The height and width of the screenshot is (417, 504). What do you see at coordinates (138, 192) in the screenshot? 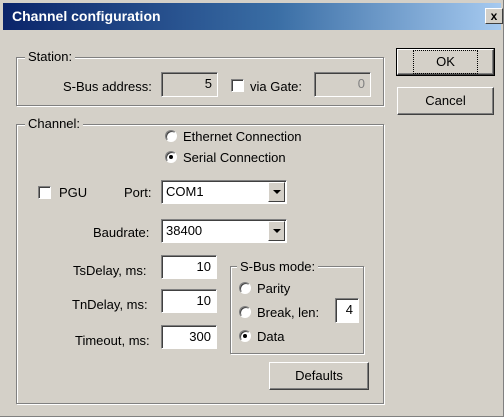
I see `port-label: Port:` at bounding box center [138, 192].